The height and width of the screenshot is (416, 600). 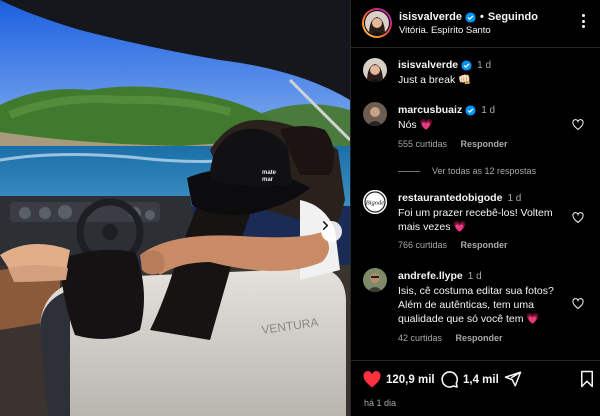 What do you see at coordinates (269, 173) in the screenshot?
I see `hat-logo-text: mate` at bounding box center [269, 173].